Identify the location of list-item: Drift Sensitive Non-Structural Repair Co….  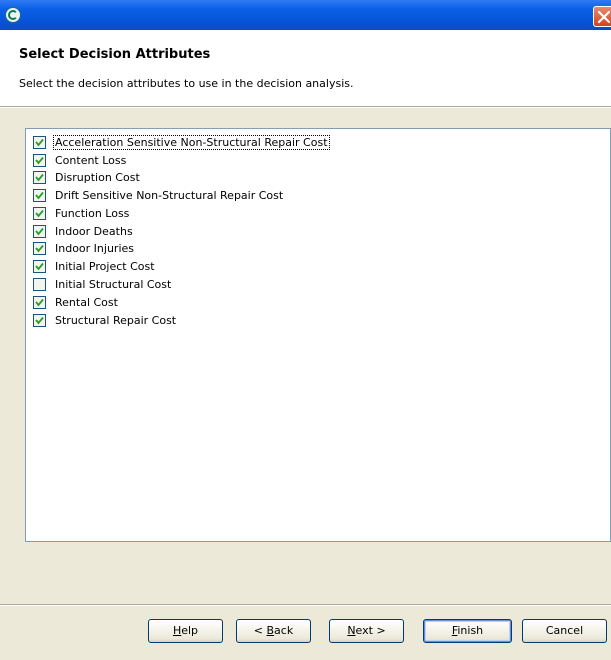
(318, 195).